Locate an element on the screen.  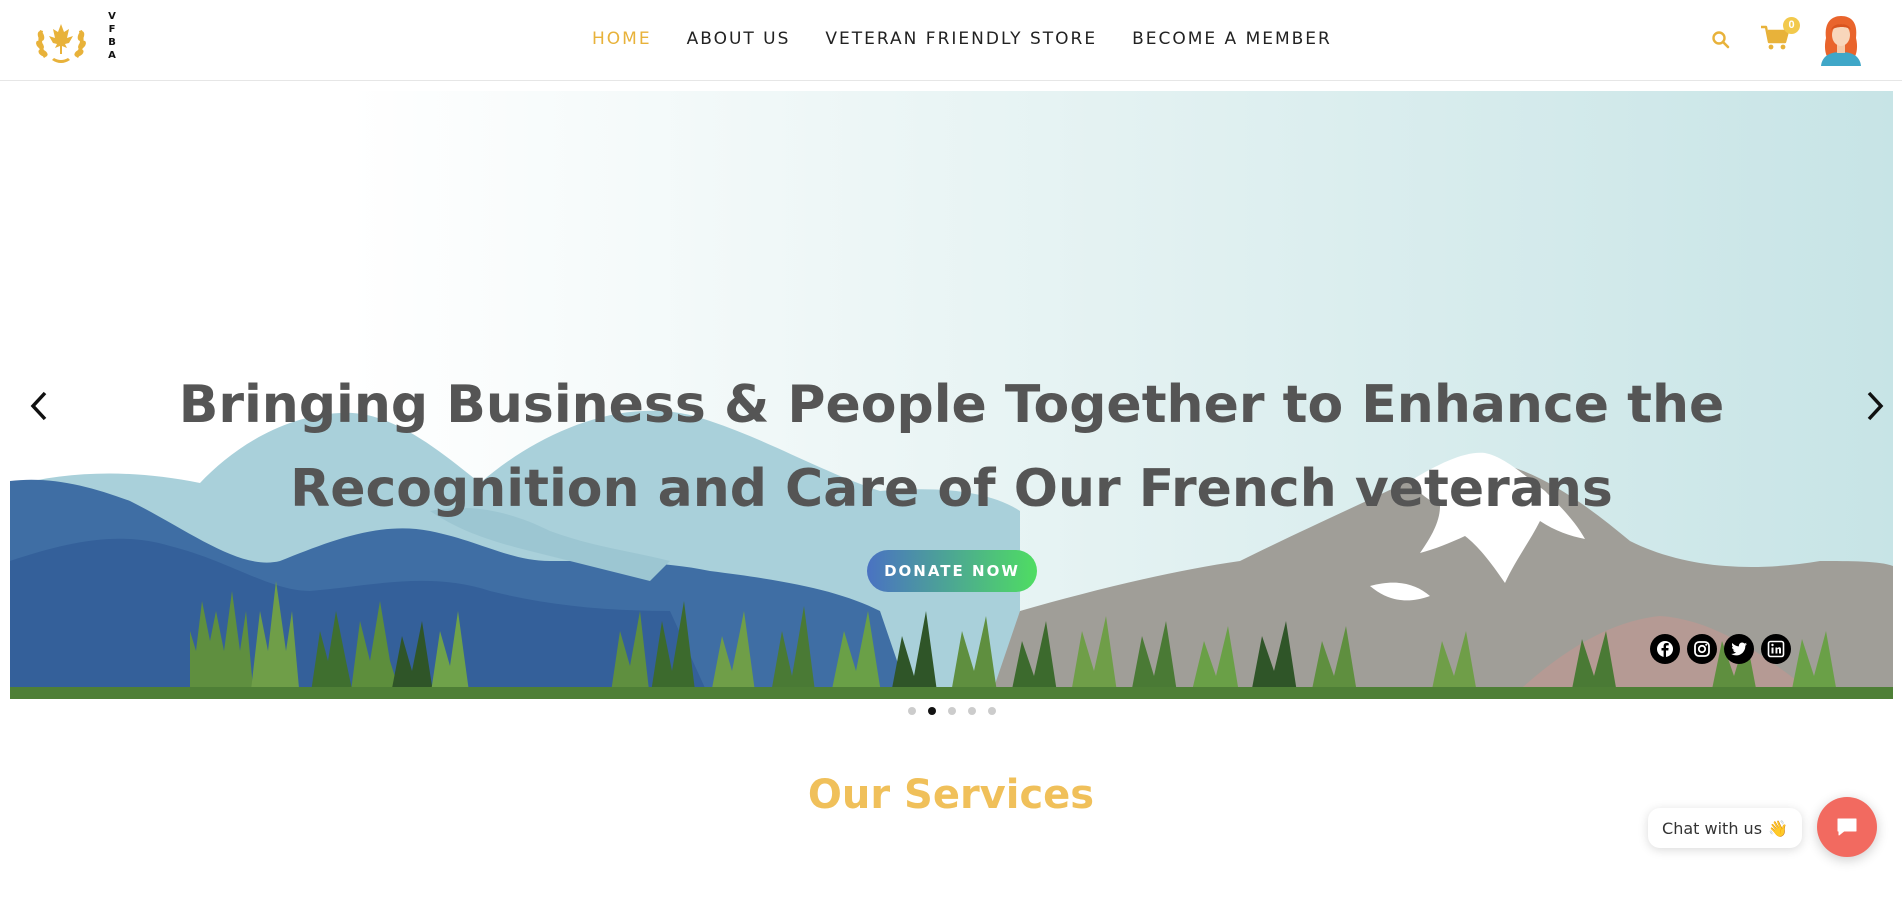
social-links is located at coordinates (1720, 649).